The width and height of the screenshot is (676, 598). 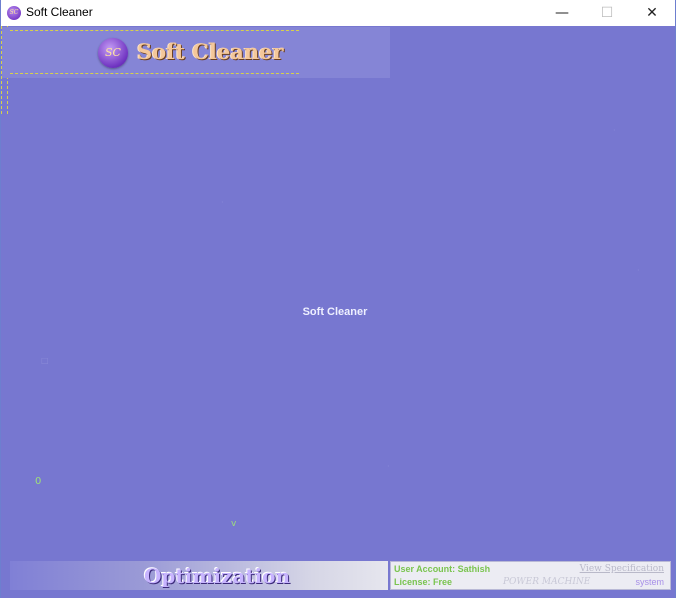 I want to click on view-specification-link: View Specification, so click(x=622, y=569).